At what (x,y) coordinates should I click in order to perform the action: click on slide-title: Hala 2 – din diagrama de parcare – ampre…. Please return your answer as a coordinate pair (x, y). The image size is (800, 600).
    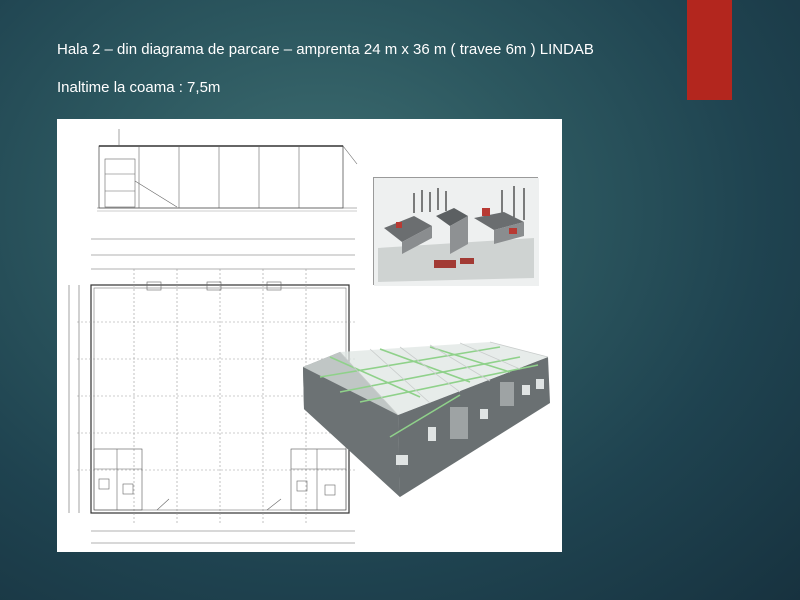
    Looking at the image, I should click on (325, 49).